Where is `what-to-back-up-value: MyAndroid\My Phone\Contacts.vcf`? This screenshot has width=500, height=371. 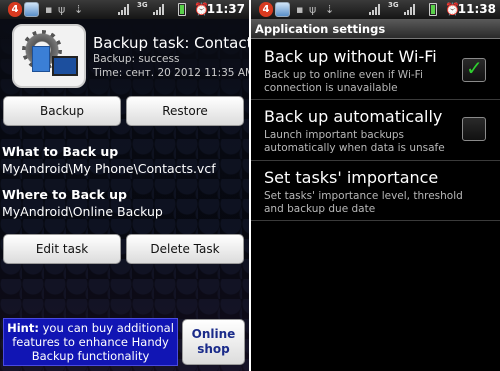 what-to-back-up-value: MyAndroid\My Phone\Contacts.vcf is located at coordinates (109, 168).